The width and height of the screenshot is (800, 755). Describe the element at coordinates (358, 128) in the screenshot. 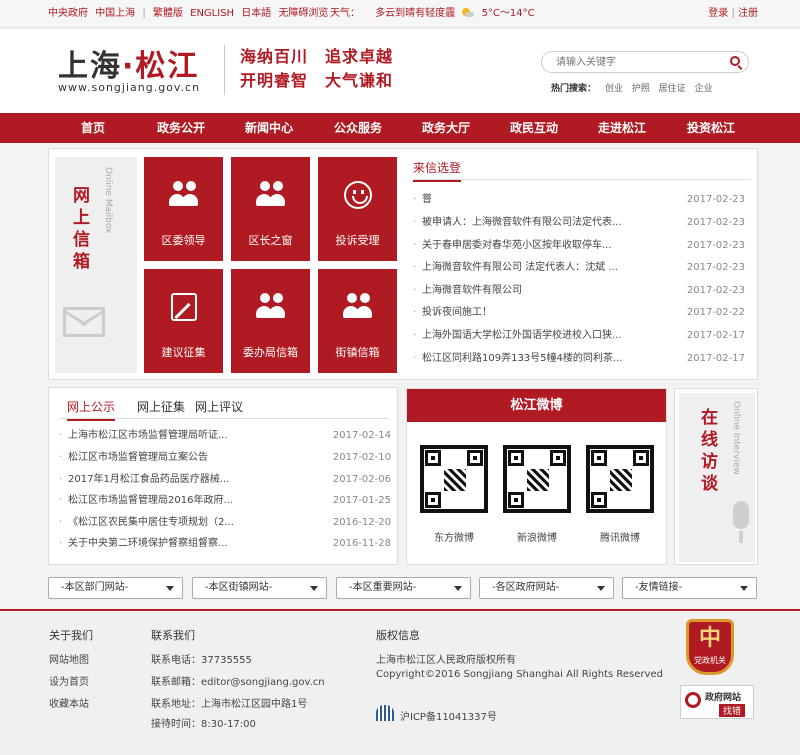

I see `nav-public-service: 公众服务` at that location.